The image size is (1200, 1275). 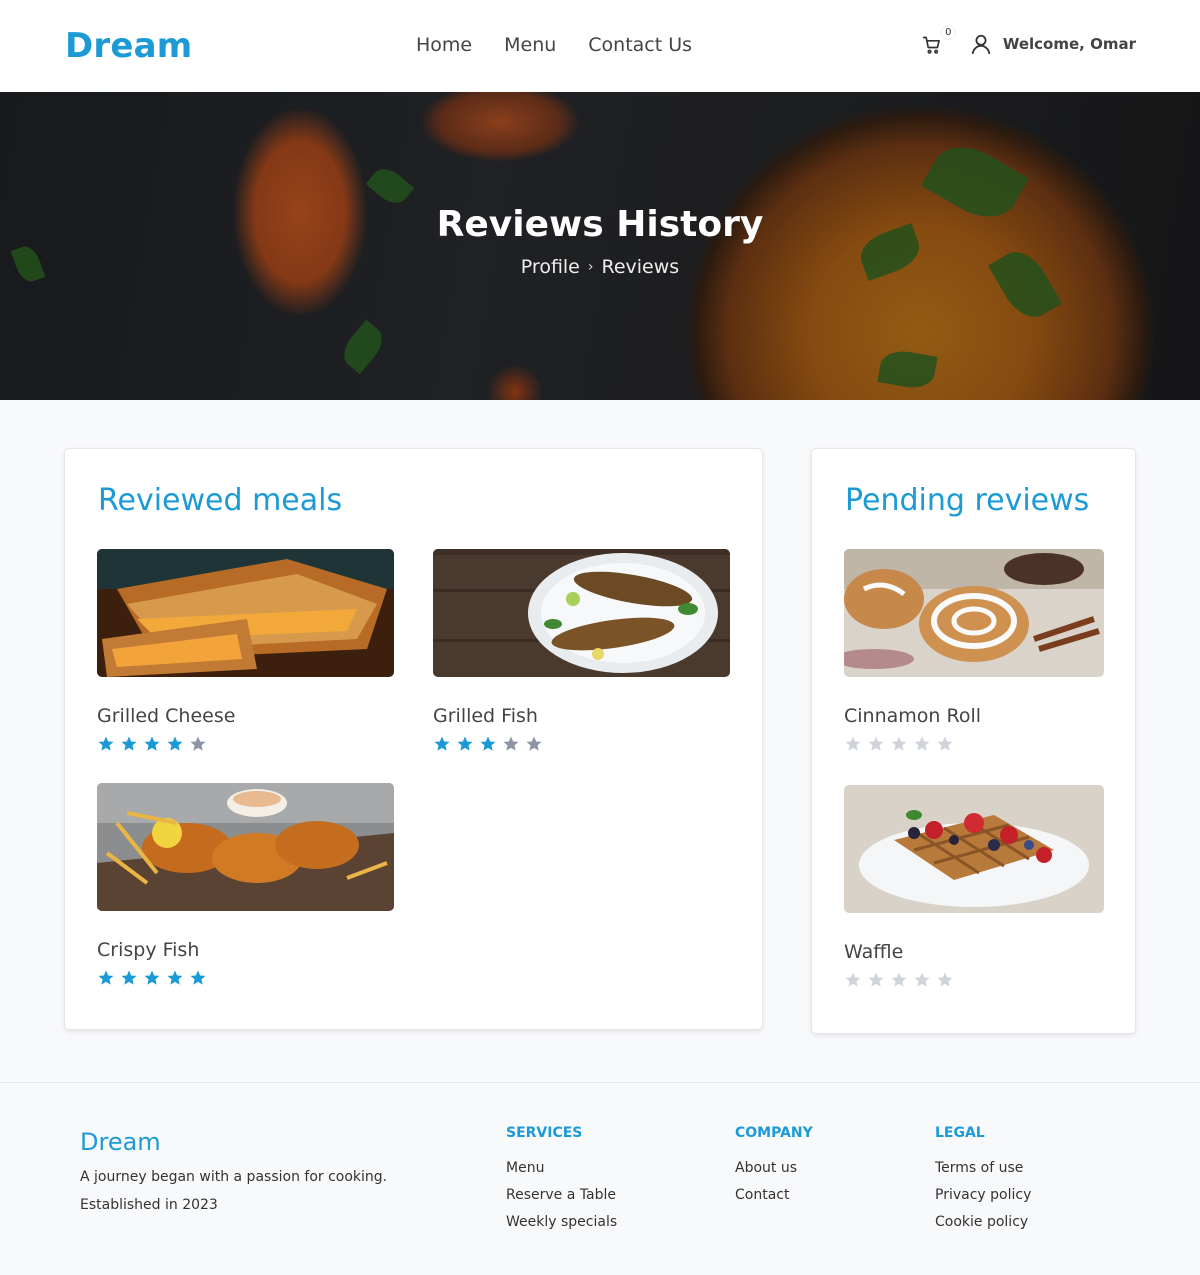 I want to click on meal-name: Grilled Cheese, so click(x=166, y=716).